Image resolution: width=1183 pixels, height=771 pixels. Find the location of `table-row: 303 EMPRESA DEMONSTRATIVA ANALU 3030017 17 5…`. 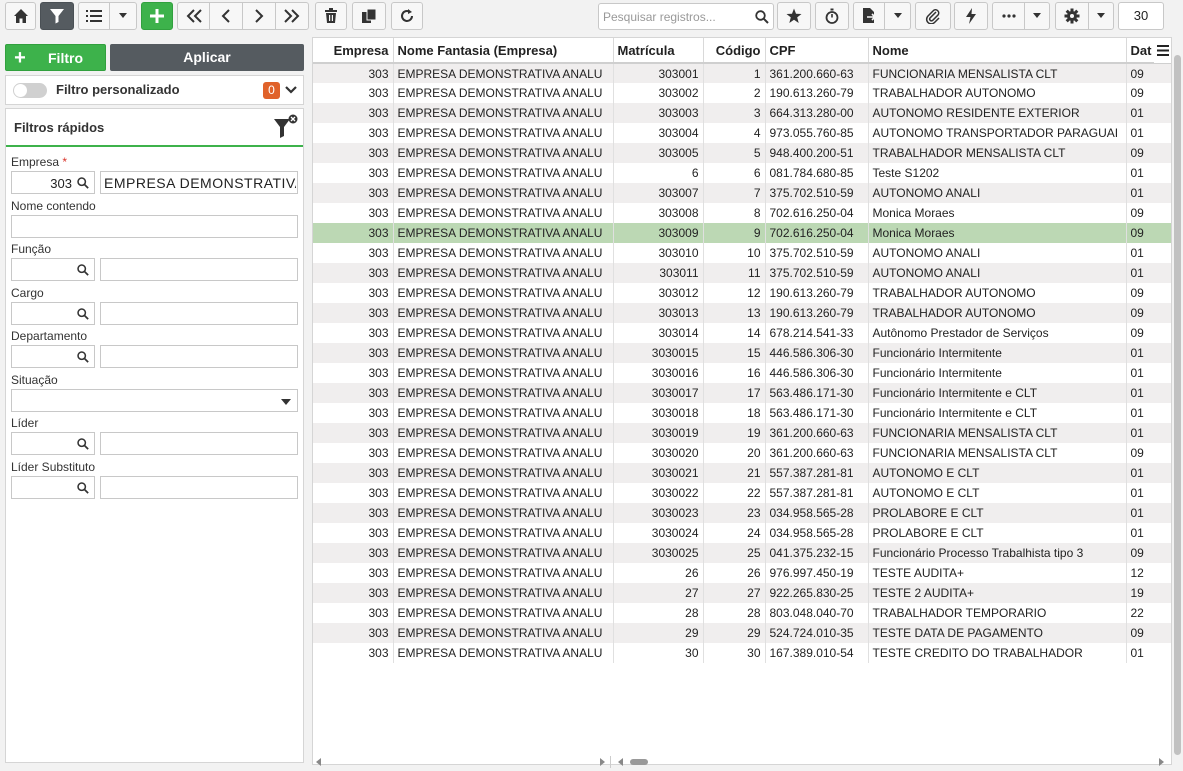

table-row: 303 EMPRESA DEMONSTRATIVA ANALU 3030017 17 5… is located at coordinates (742, 393).